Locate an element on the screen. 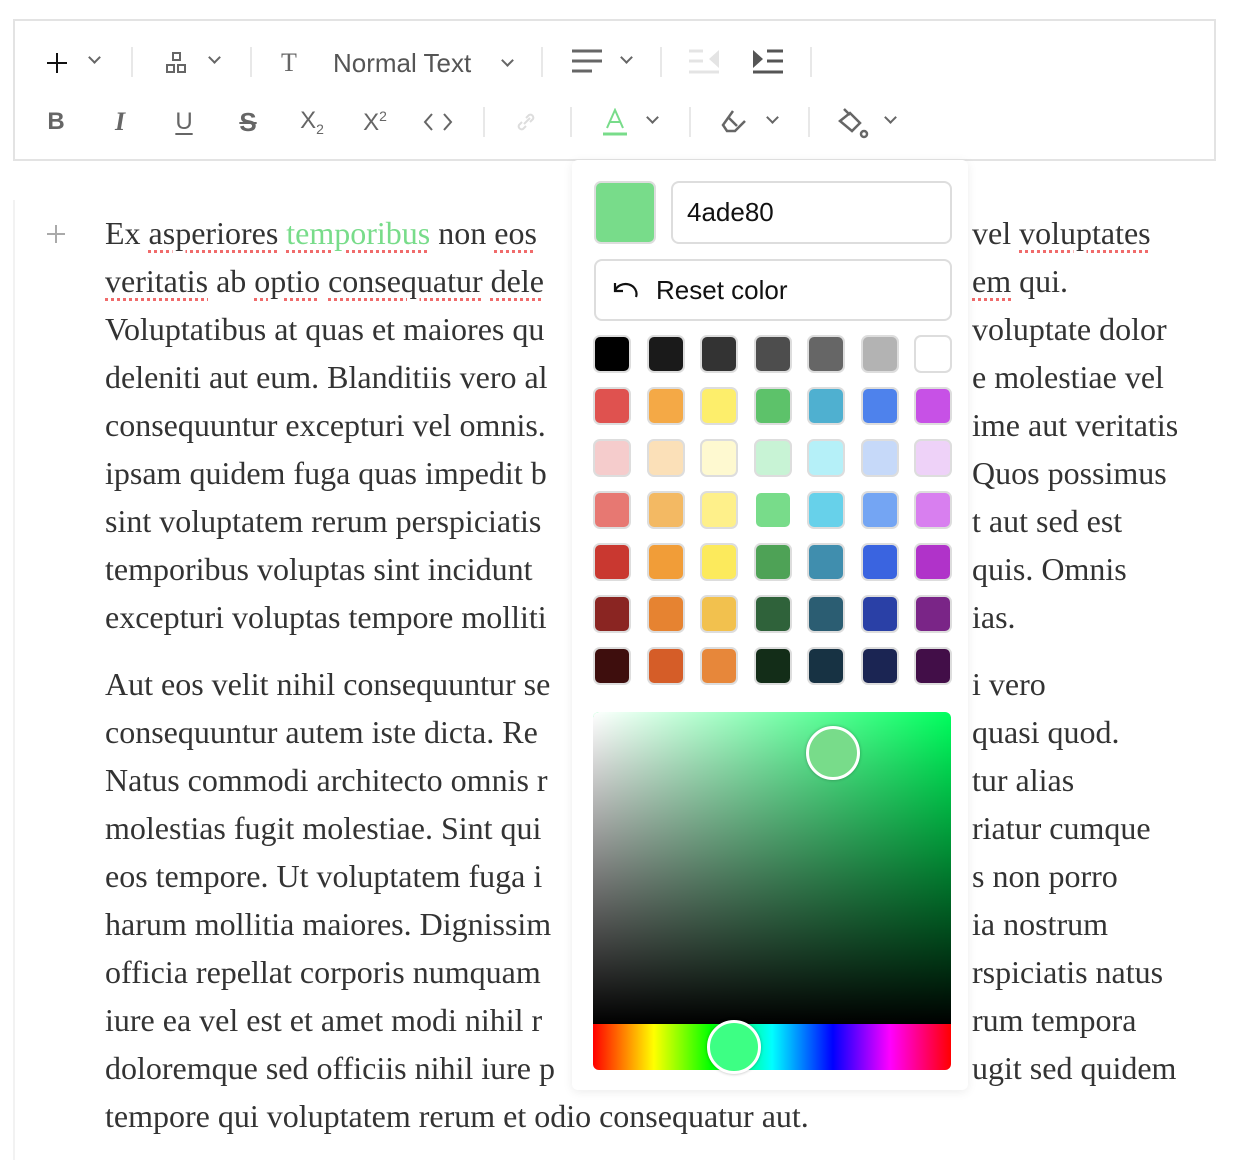 This screenshot has width=1236, height=1160. undo-icon is located at coordinates (625, 290).